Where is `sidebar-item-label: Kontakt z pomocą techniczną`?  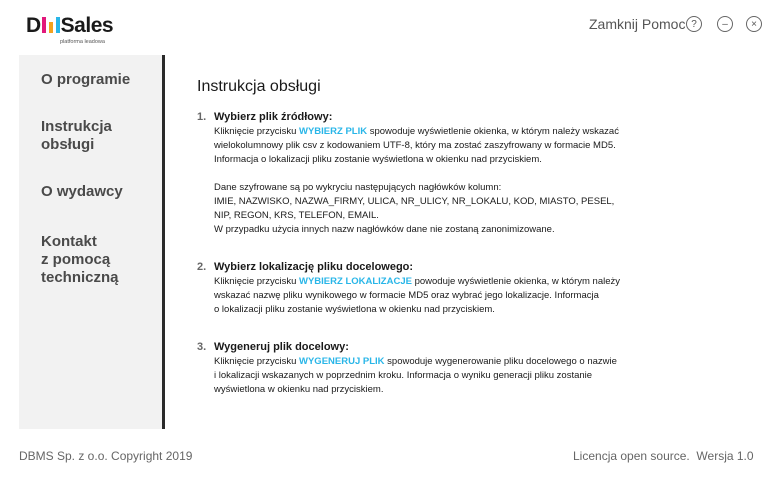
sidebar-item-label: Kontakt z pomocą techniczną is located at coordinates (80, 259).